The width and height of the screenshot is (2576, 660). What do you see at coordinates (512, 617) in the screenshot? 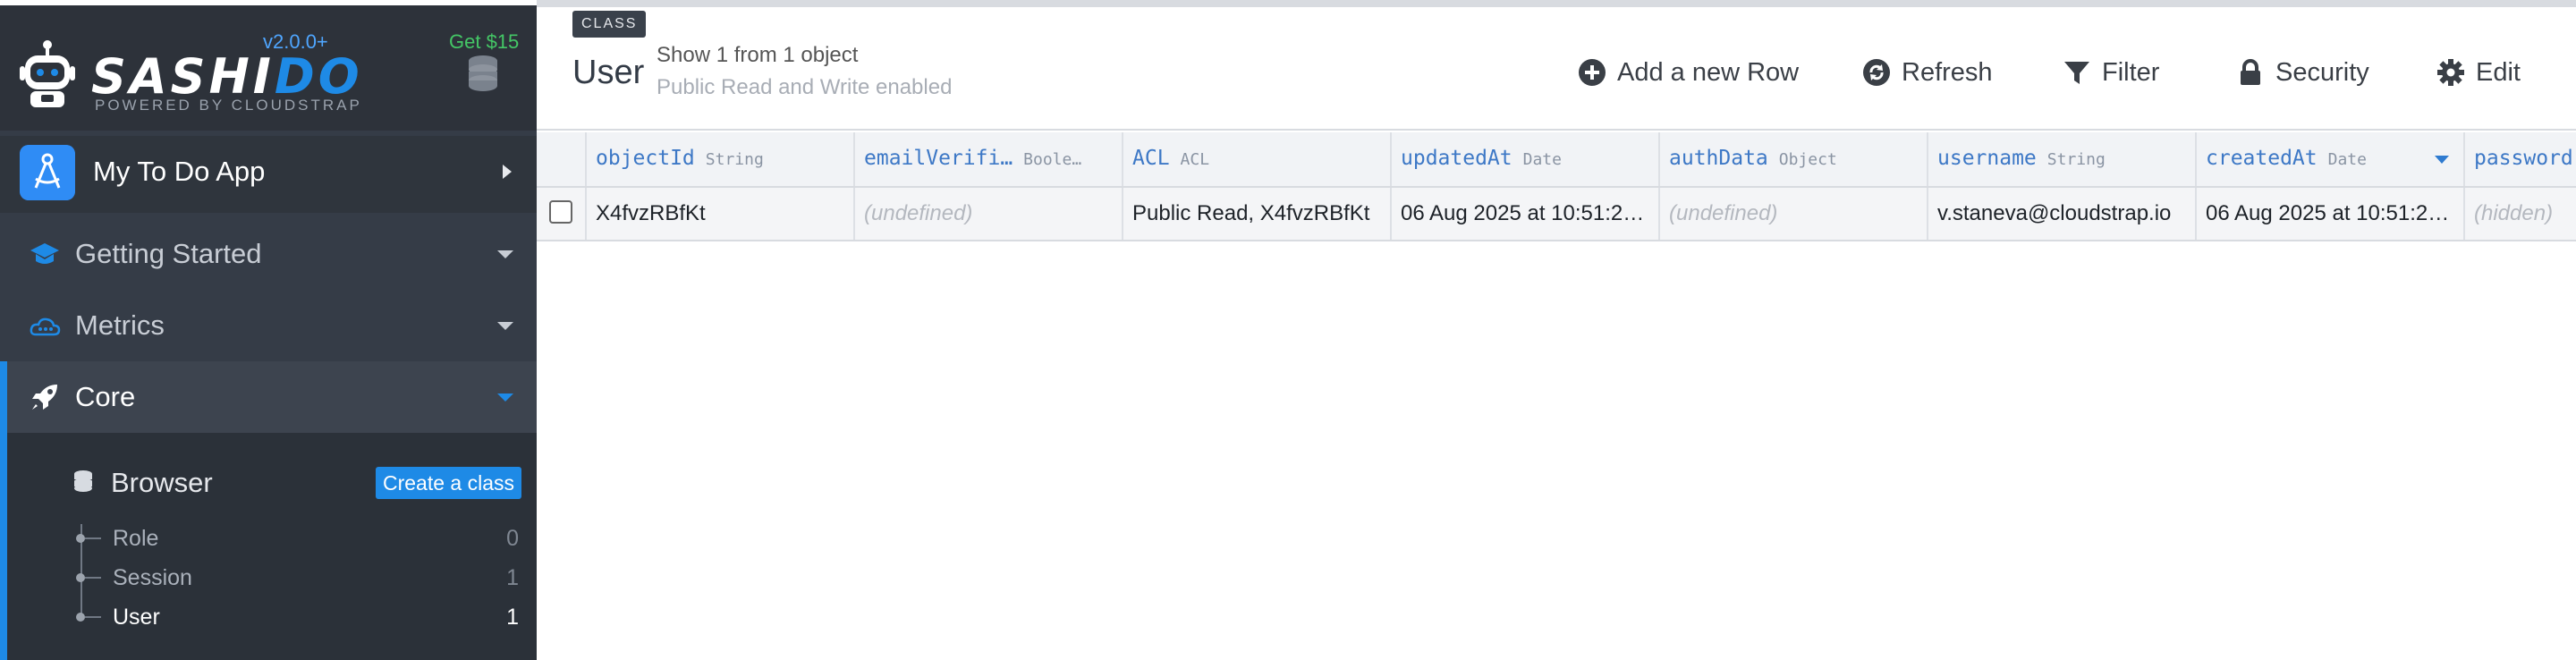
I see `class-count: 1` at bounding box center [512, 617].